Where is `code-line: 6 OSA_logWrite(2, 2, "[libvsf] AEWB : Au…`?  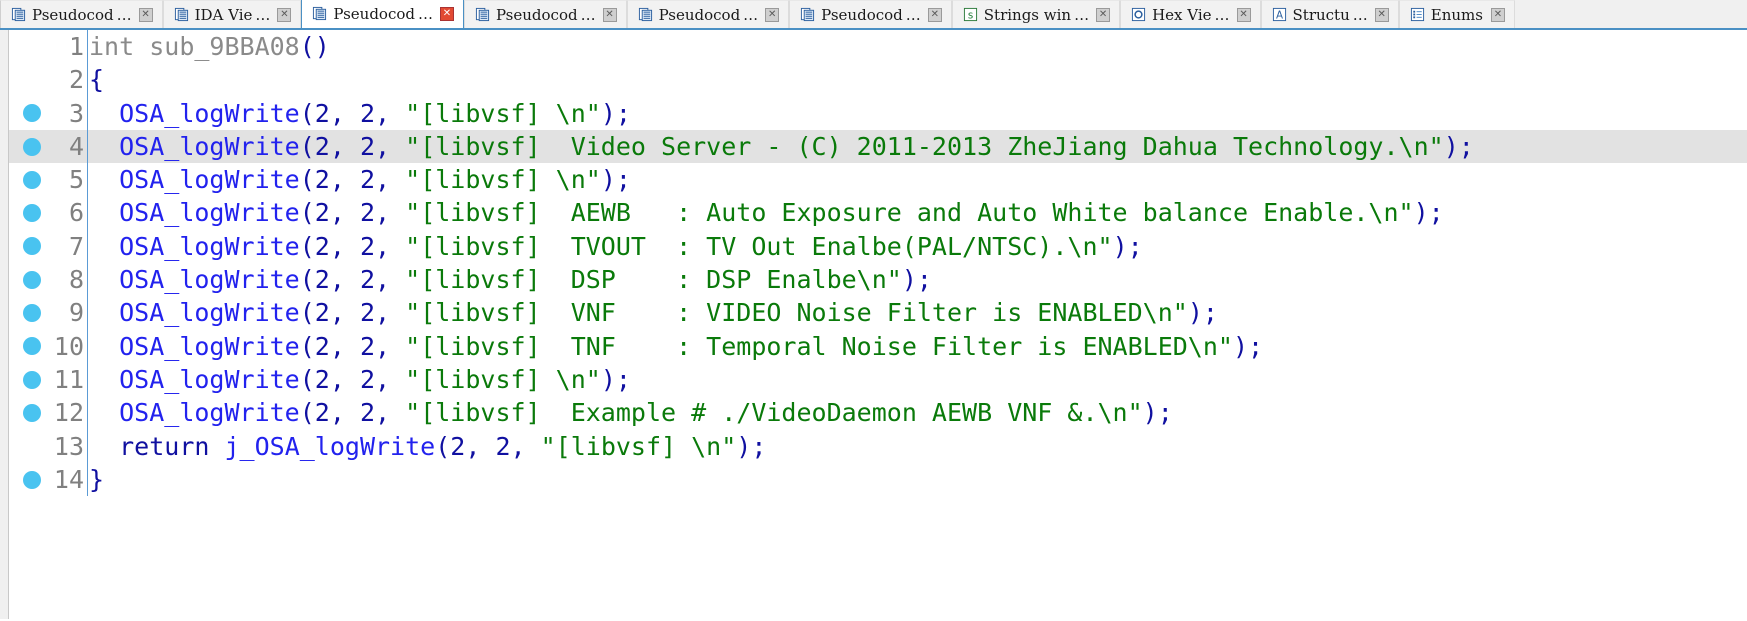
code-line: 6 OSA_logWrite(2, 2, "[libvsf] AEWB : Au… is located at coordinates (878, 213).